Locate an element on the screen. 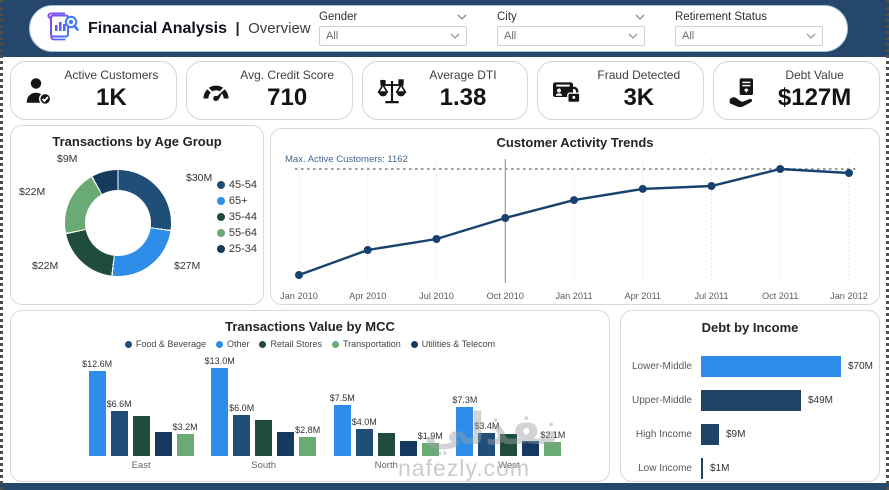 The width and height of the screenshot is (889, 490). filter-city-label: City is located at coordinates (507, 17).